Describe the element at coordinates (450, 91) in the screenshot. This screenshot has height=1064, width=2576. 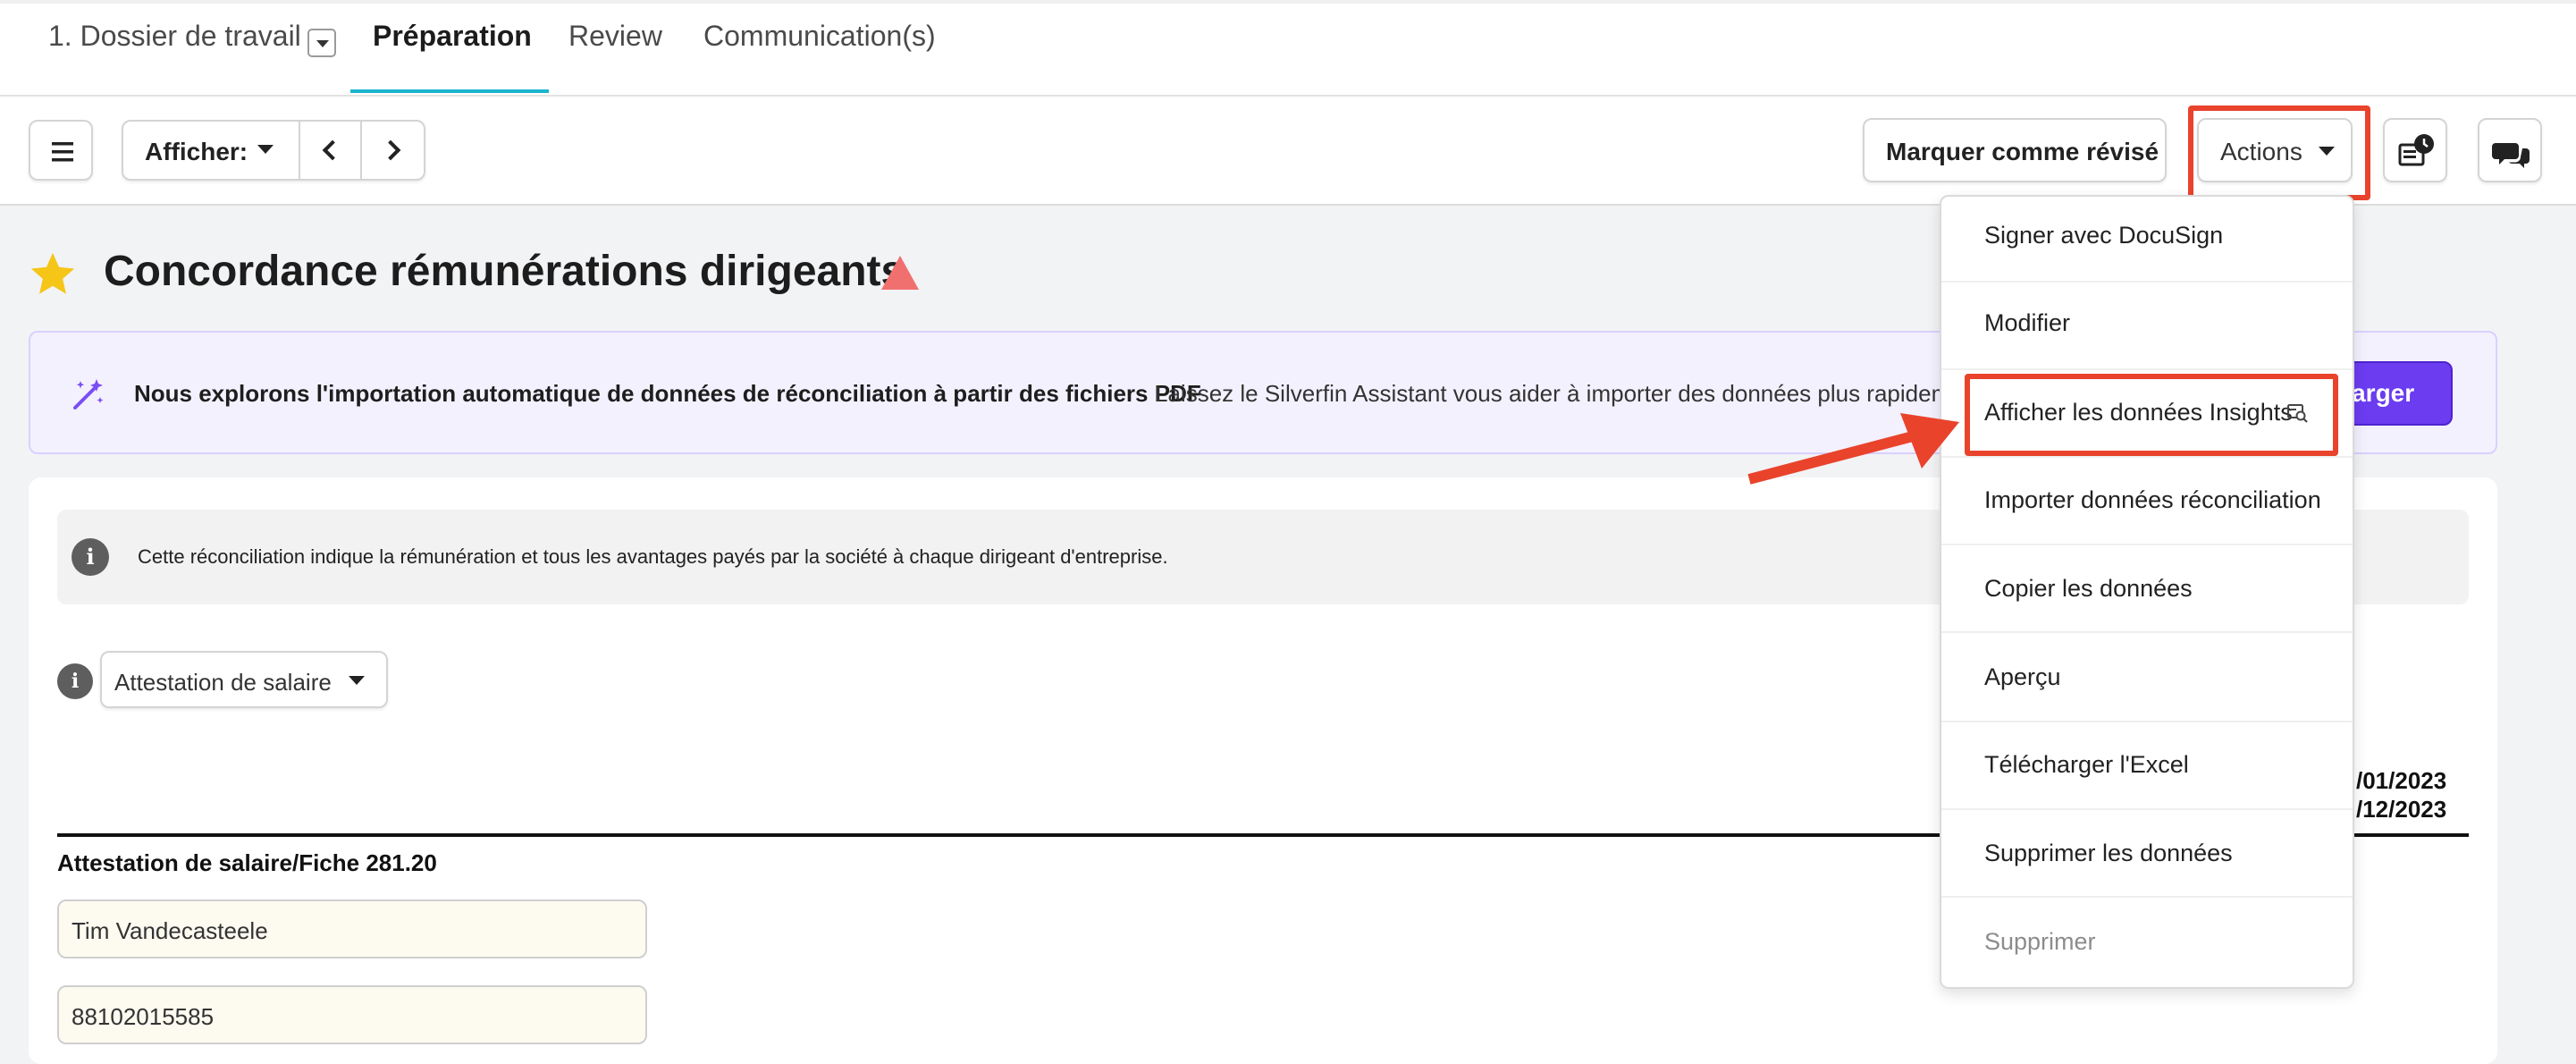
I see `active-tab-indicator` at that location.